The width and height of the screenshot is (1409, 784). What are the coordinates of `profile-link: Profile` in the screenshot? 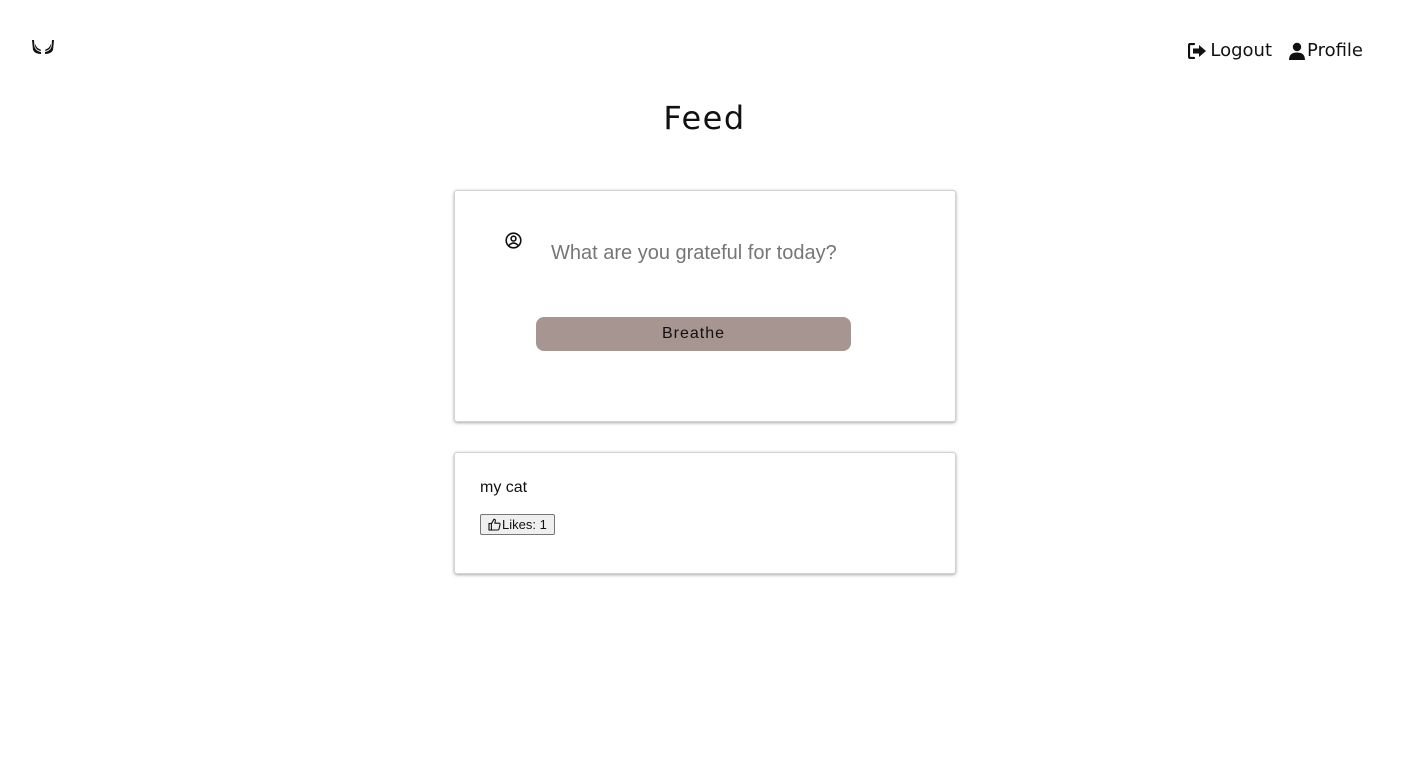 It's located at (1325, 51).